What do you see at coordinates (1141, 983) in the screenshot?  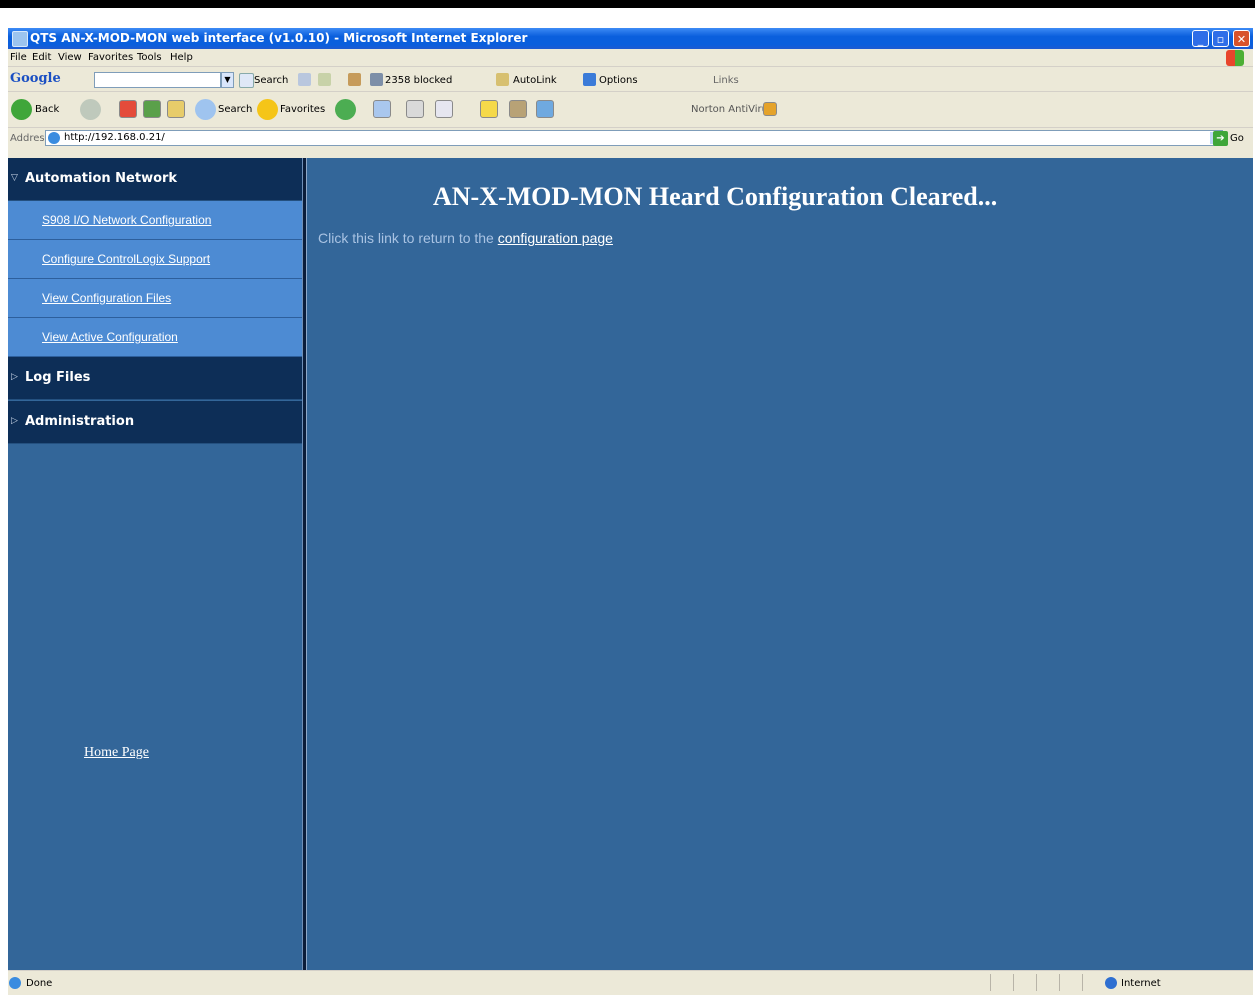 I see `security-zone: Internet` at bounding box center [1141, 983].